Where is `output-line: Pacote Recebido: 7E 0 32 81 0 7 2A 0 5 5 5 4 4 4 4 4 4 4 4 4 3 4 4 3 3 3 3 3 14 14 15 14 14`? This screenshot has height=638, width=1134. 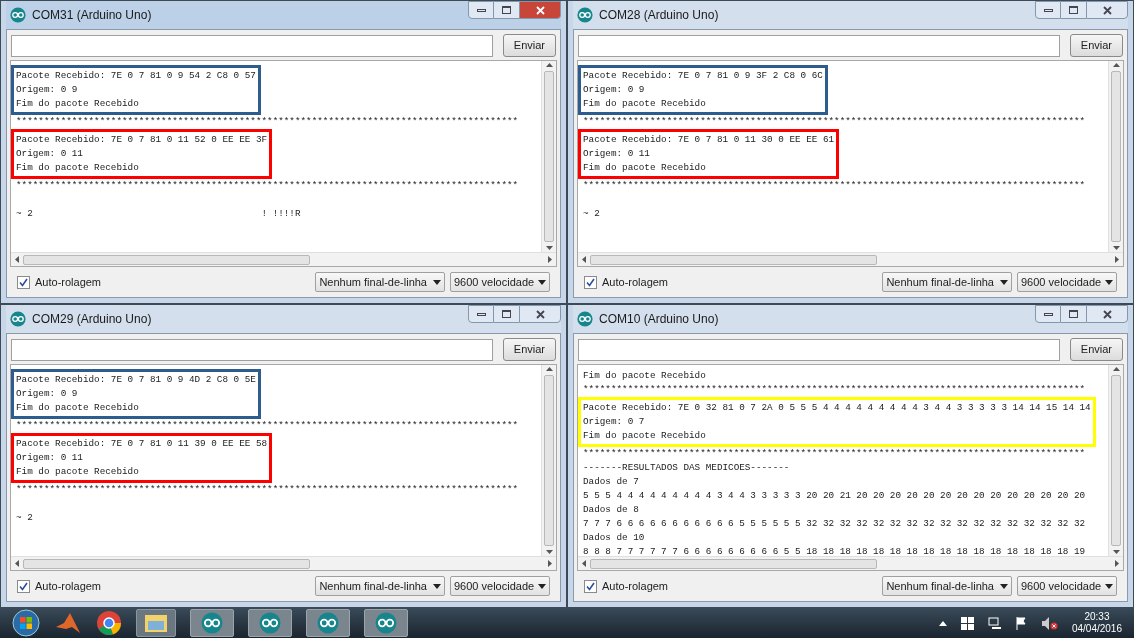
output-line: Pacote Recebido: 7E 0 32 81 0 7 2A 0 5 5 5 4 4 4 4 4 4 4 4 4 3 4 4 3 3 3 3 3 14 14 15 14 14 is located at coordinates (837, 408).